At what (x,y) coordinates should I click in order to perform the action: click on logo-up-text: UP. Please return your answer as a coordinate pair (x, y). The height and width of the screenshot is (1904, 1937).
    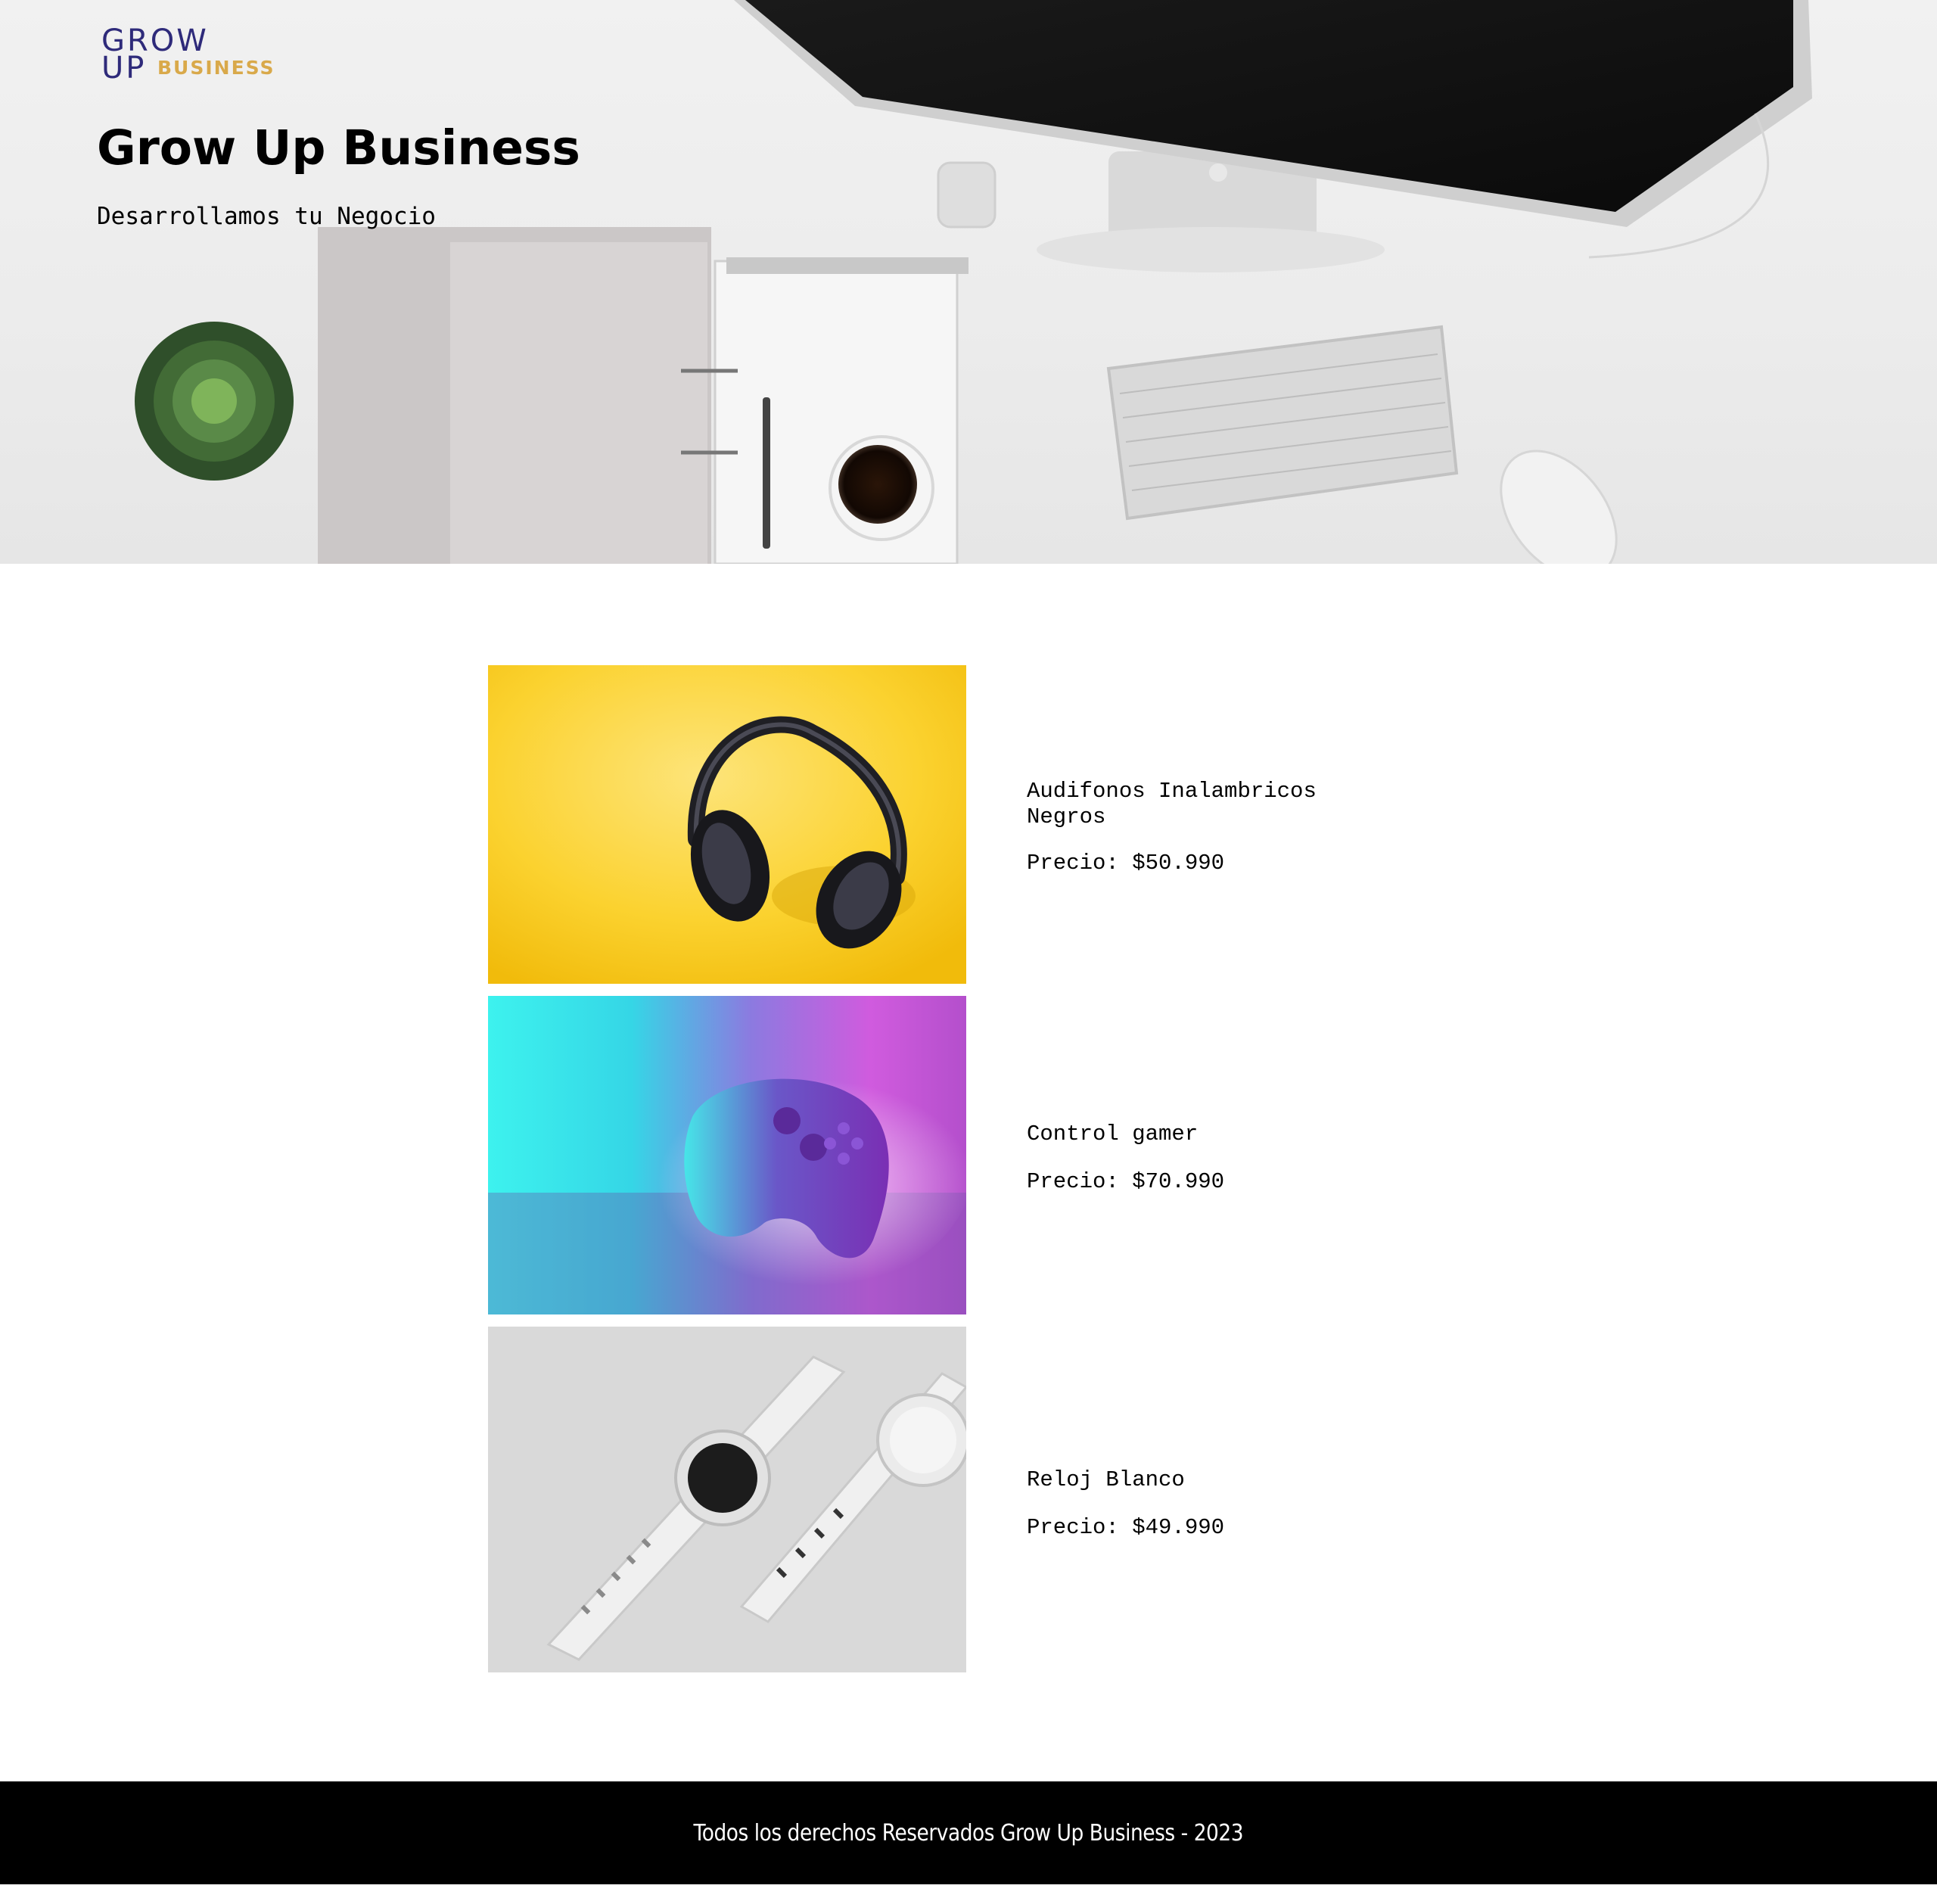
    Looking at the image, I should click on (124, 68).